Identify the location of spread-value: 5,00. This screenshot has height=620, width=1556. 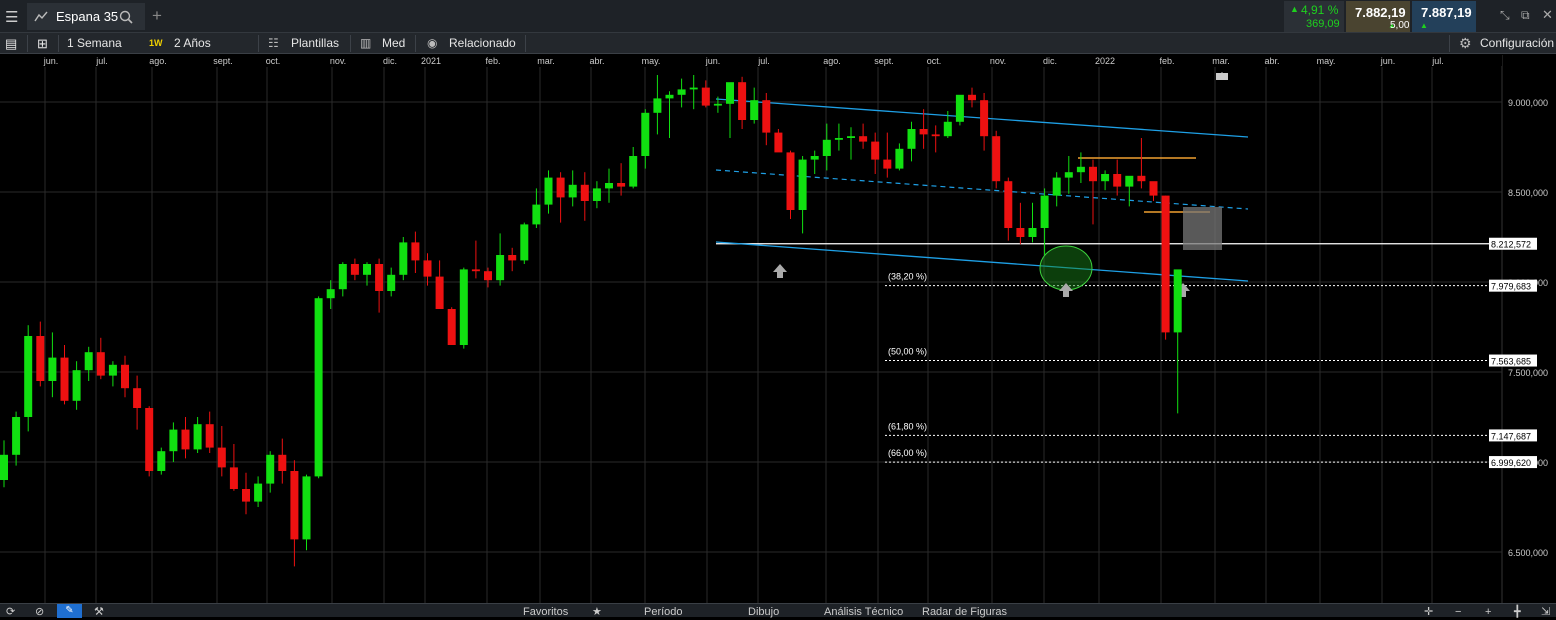
(1400, 25).